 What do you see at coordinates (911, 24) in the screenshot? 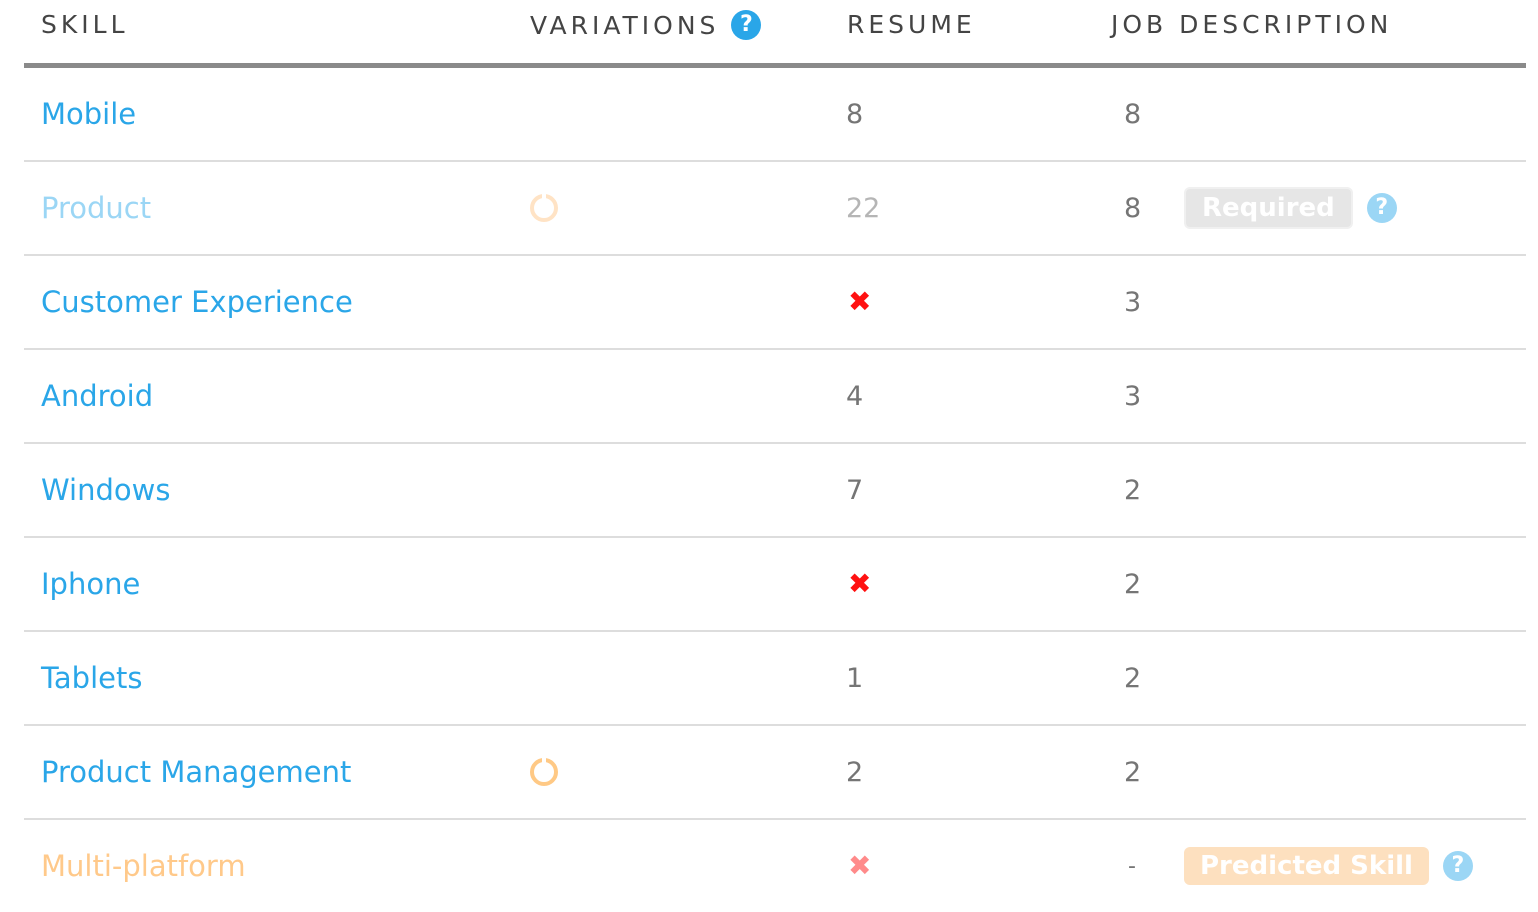
I see `column-header-resume: RESUME` at bounding box center [911, 24].